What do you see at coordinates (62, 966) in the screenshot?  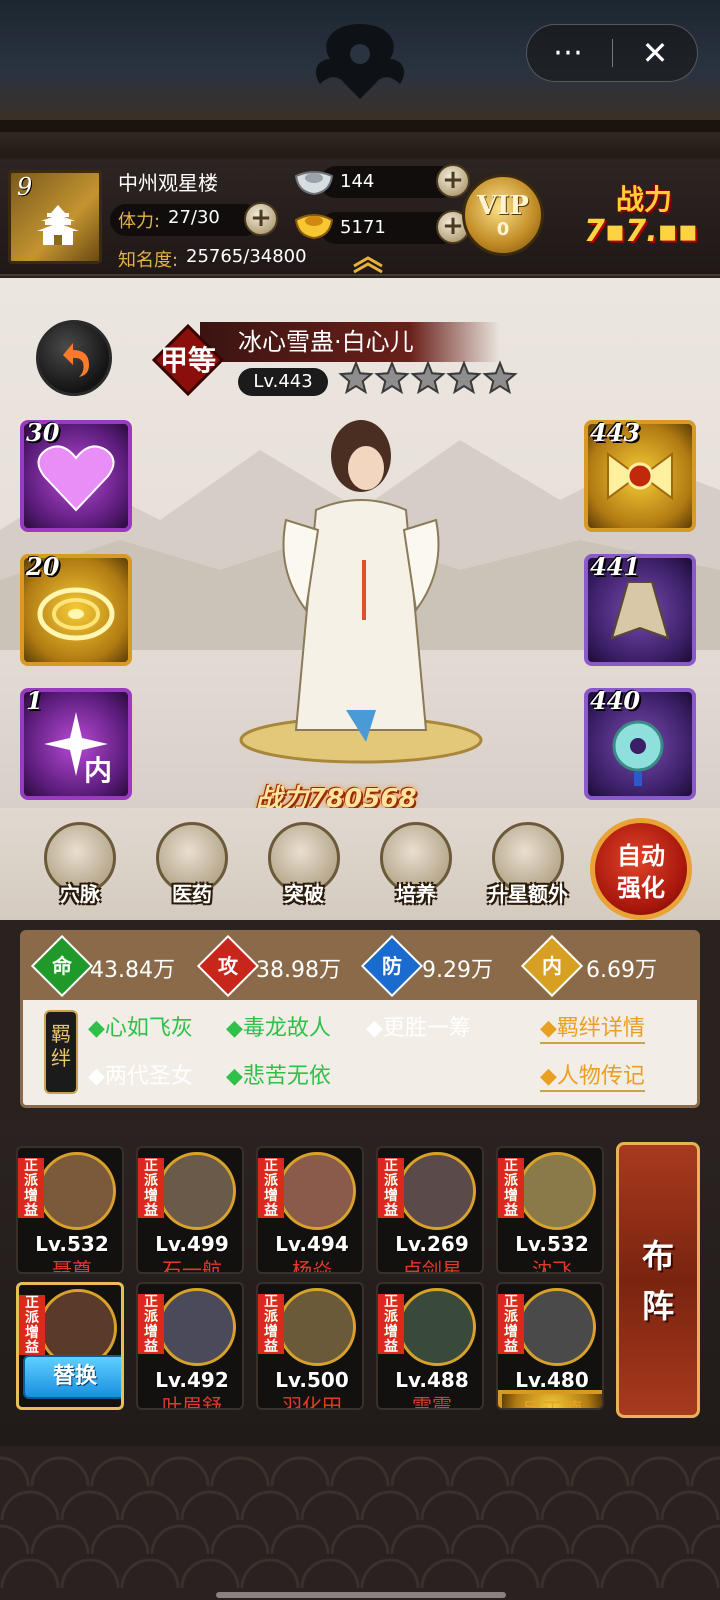 I see `hp-stat-key: 命` at bounding box center [62, 966].